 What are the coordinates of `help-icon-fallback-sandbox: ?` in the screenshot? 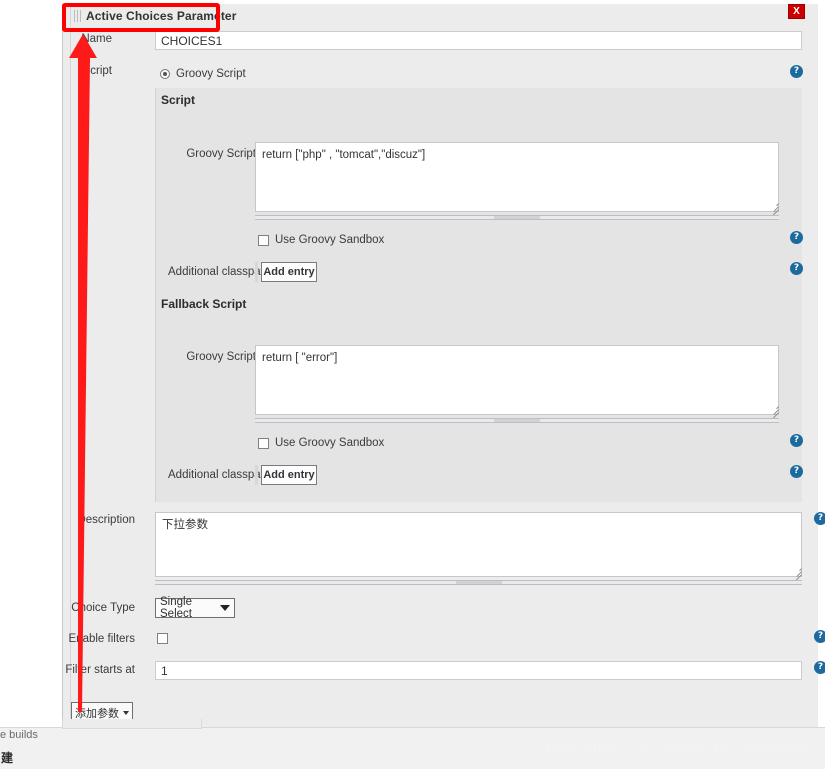 It's located at (796, 440).